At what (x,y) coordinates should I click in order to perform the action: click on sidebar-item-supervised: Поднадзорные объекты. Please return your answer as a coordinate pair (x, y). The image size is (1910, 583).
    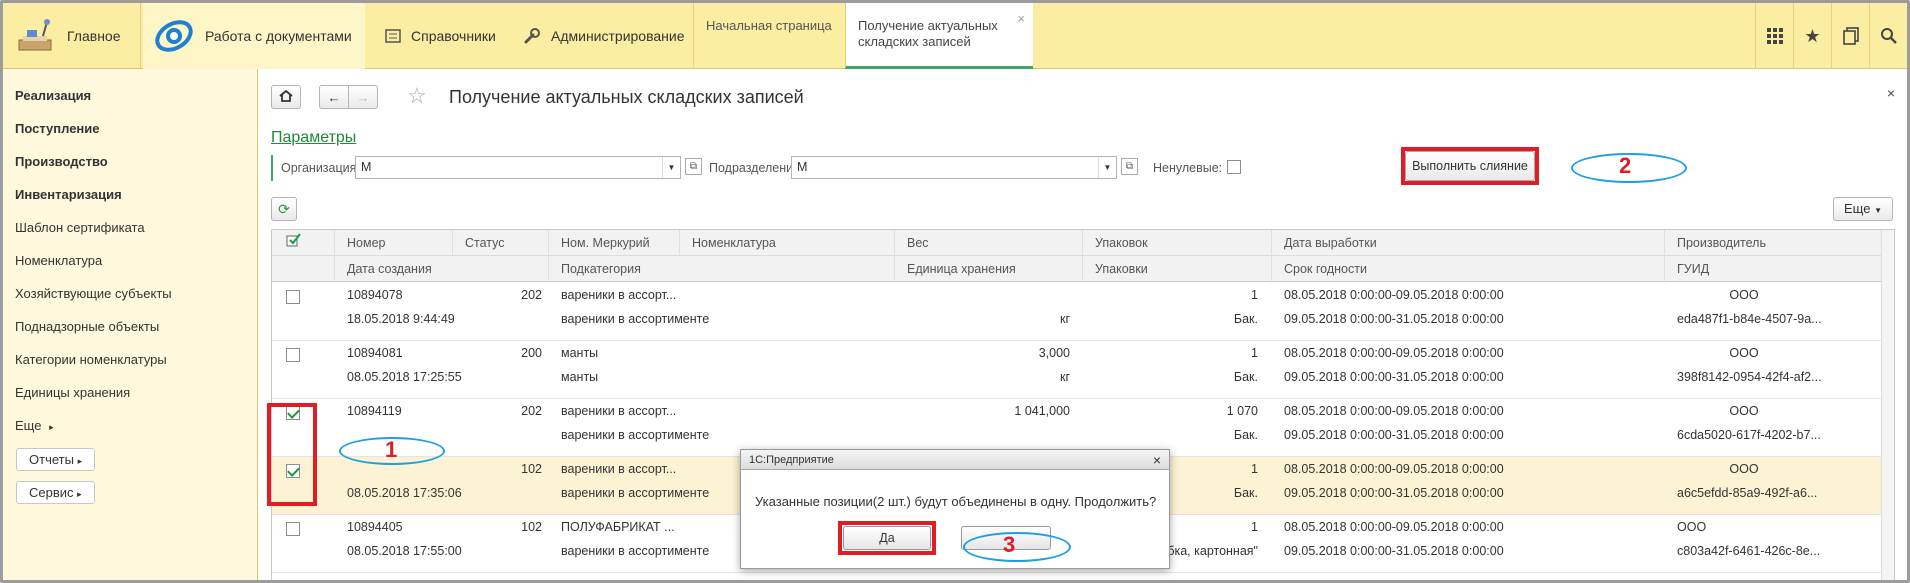
    Looking at the image, I should click on (130, 332).